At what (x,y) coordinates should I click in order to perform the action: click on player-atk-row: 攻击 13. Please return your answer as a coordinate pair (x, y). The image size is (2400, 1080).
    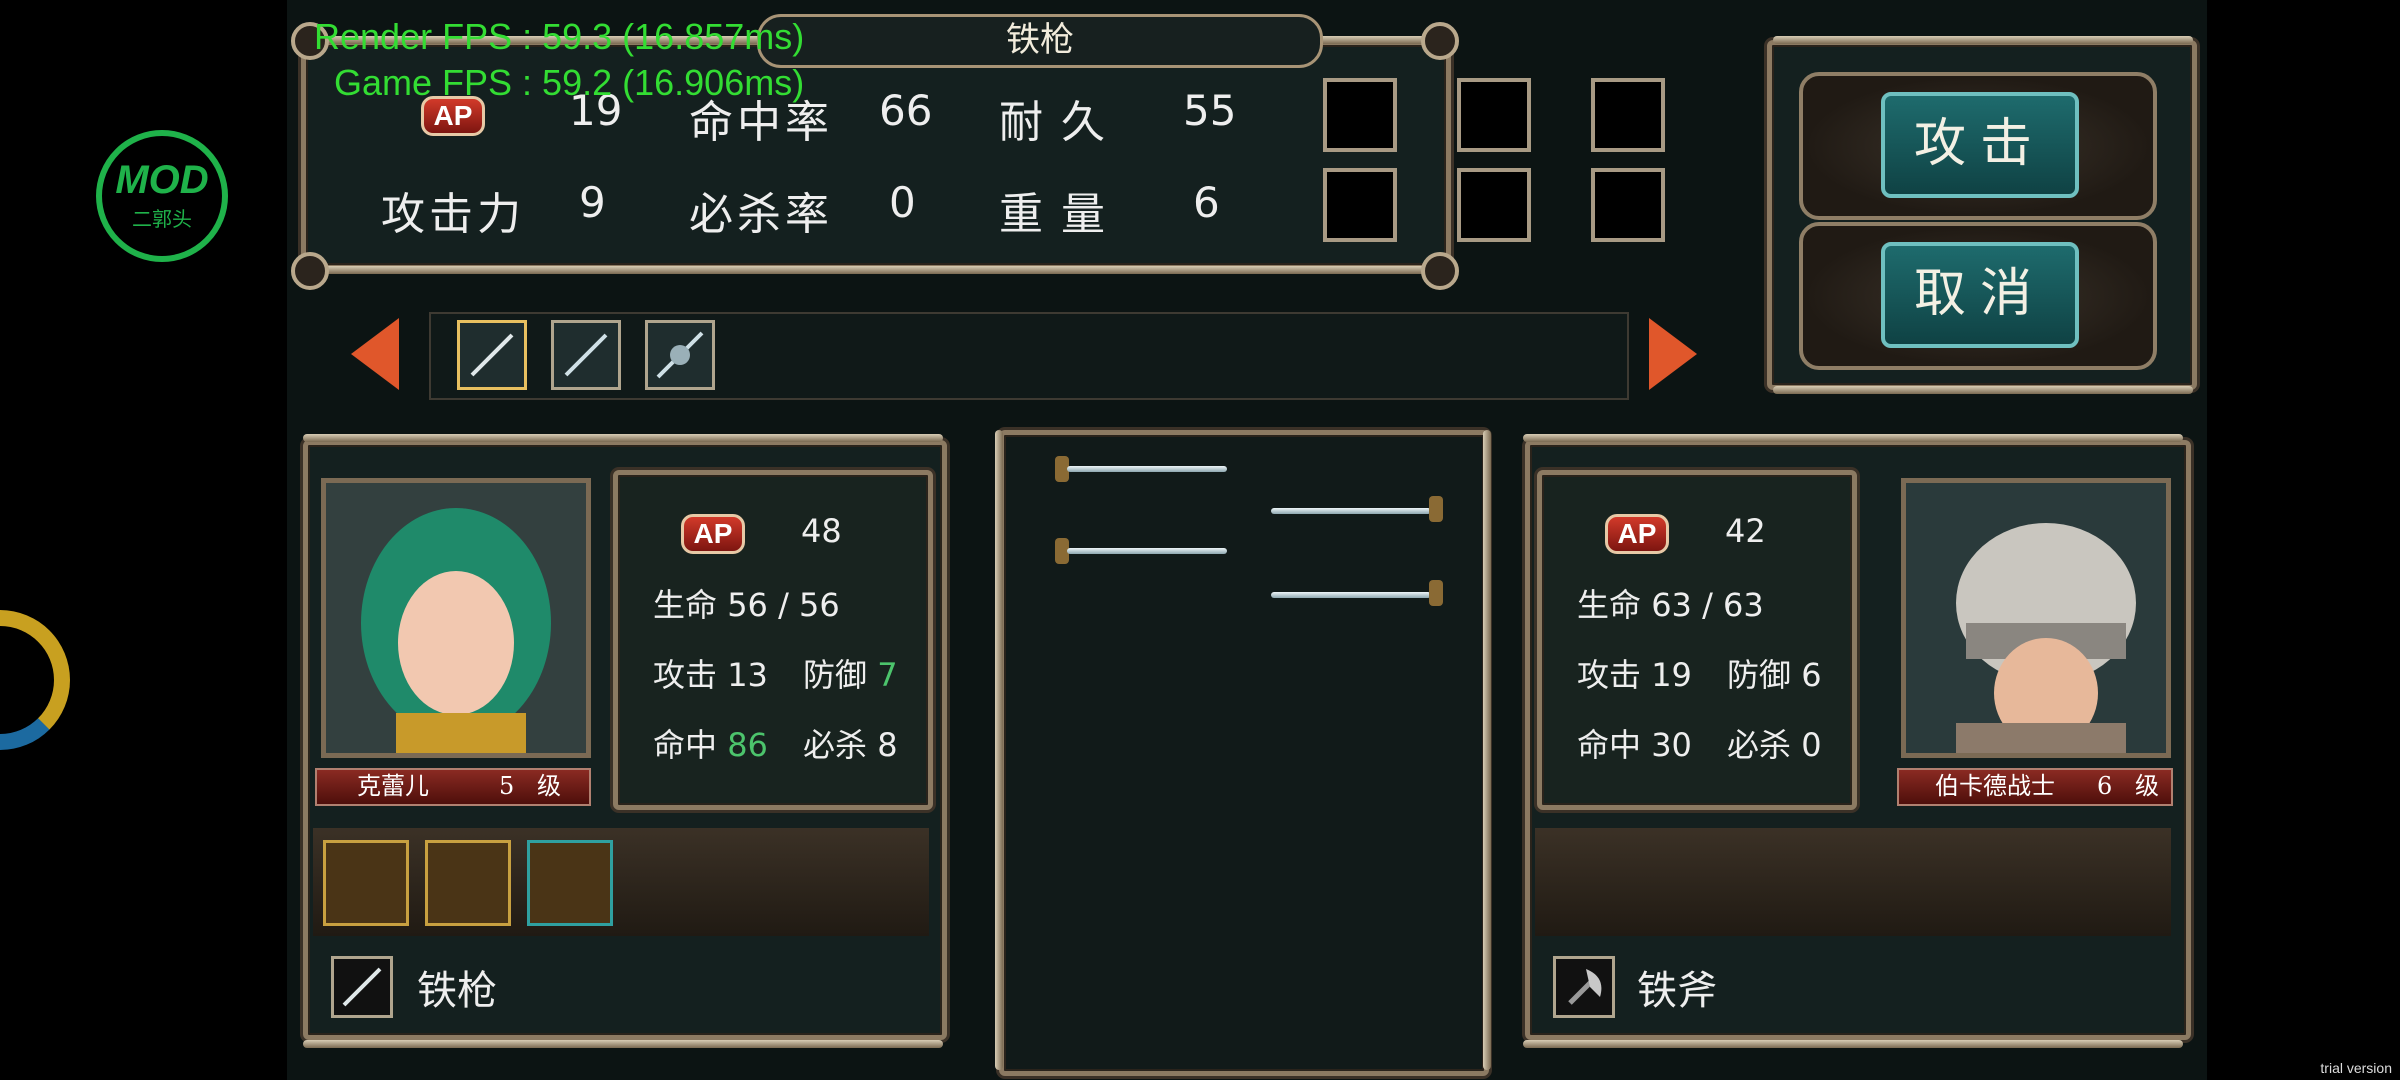
    Looking at the image, I should click on (710, 673).